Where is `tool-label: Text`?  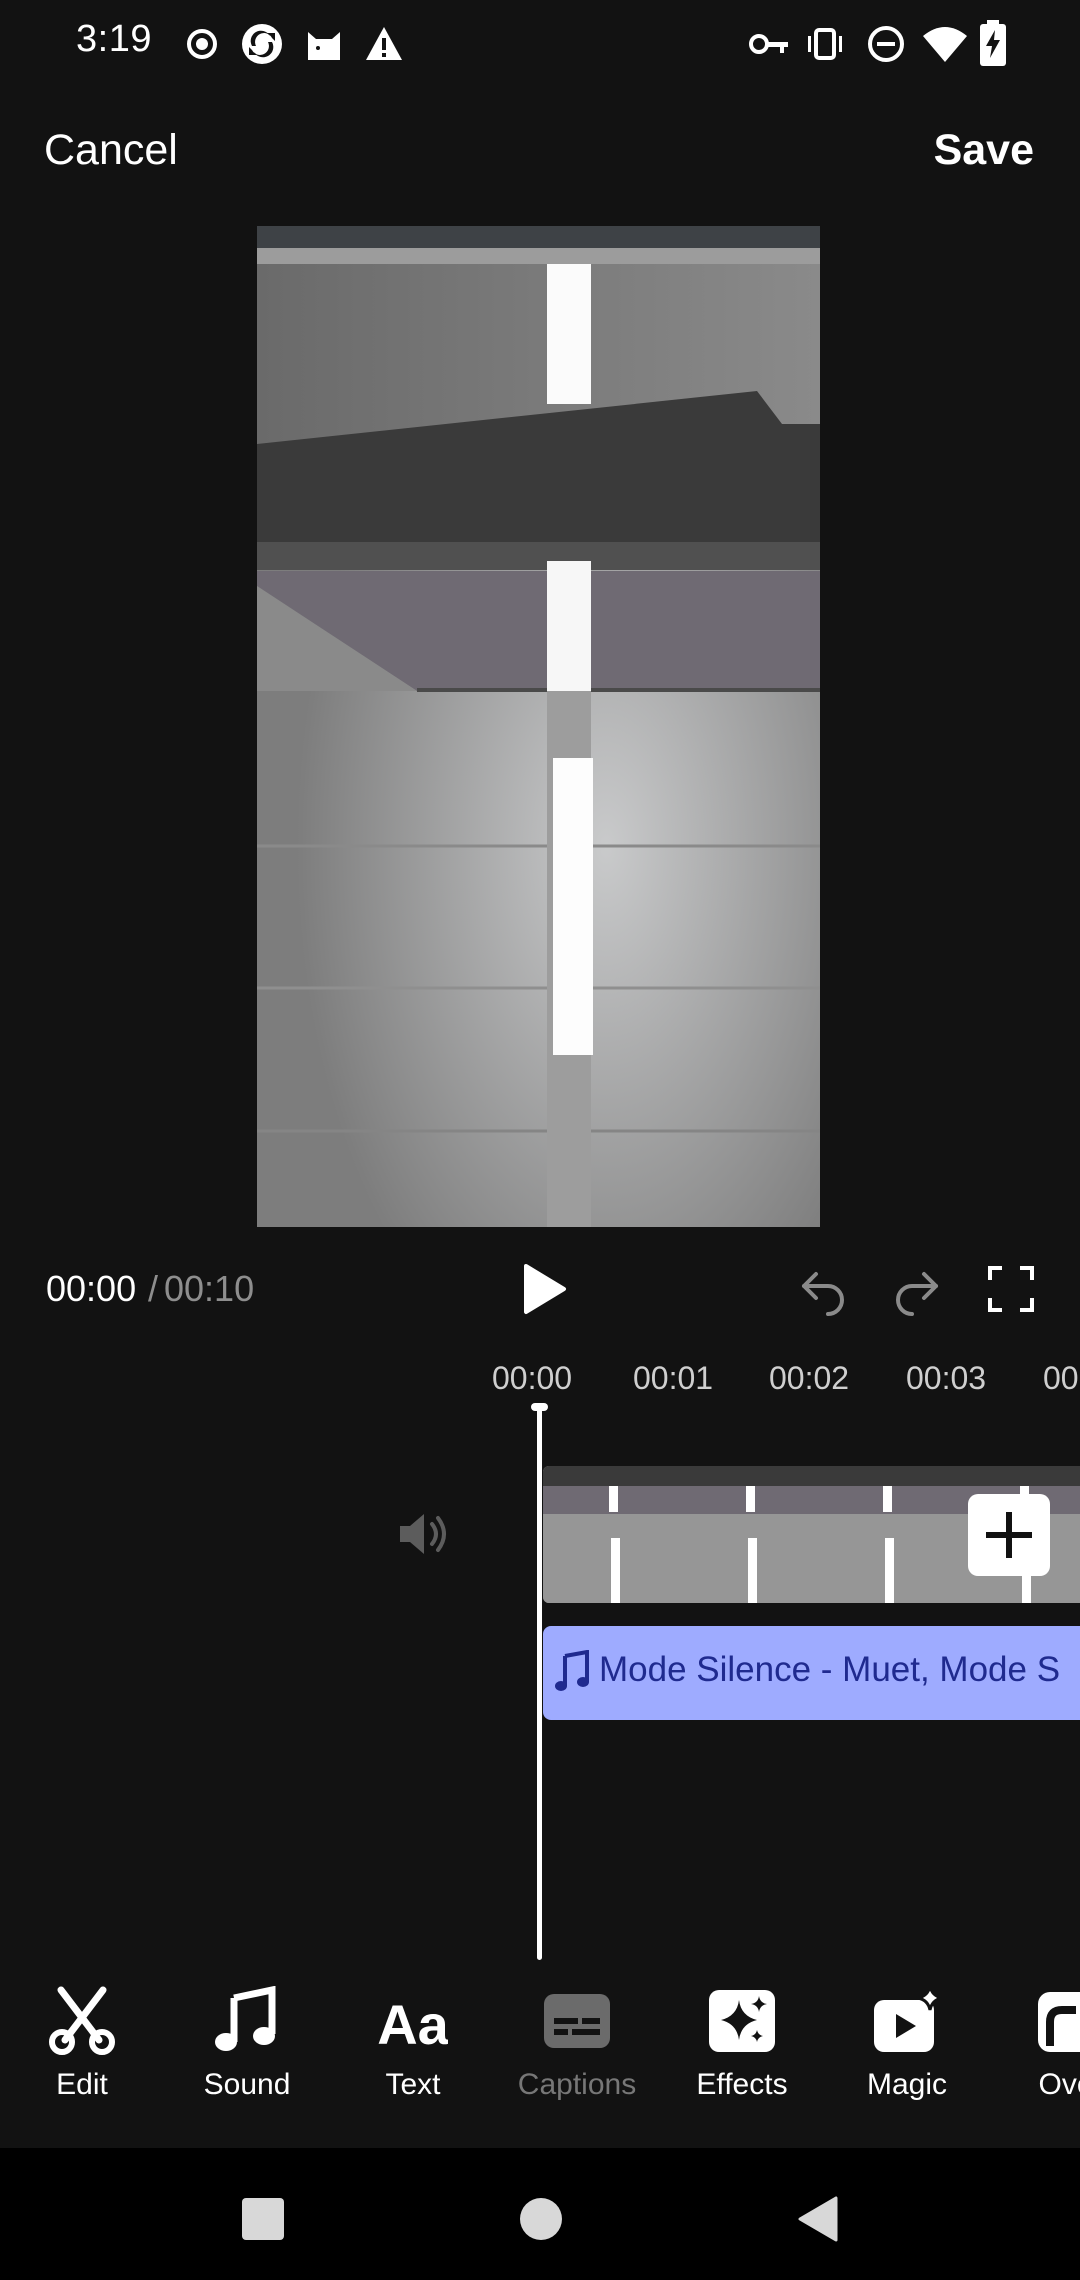
tool-label: Text is located at coordinates (413, 2084).